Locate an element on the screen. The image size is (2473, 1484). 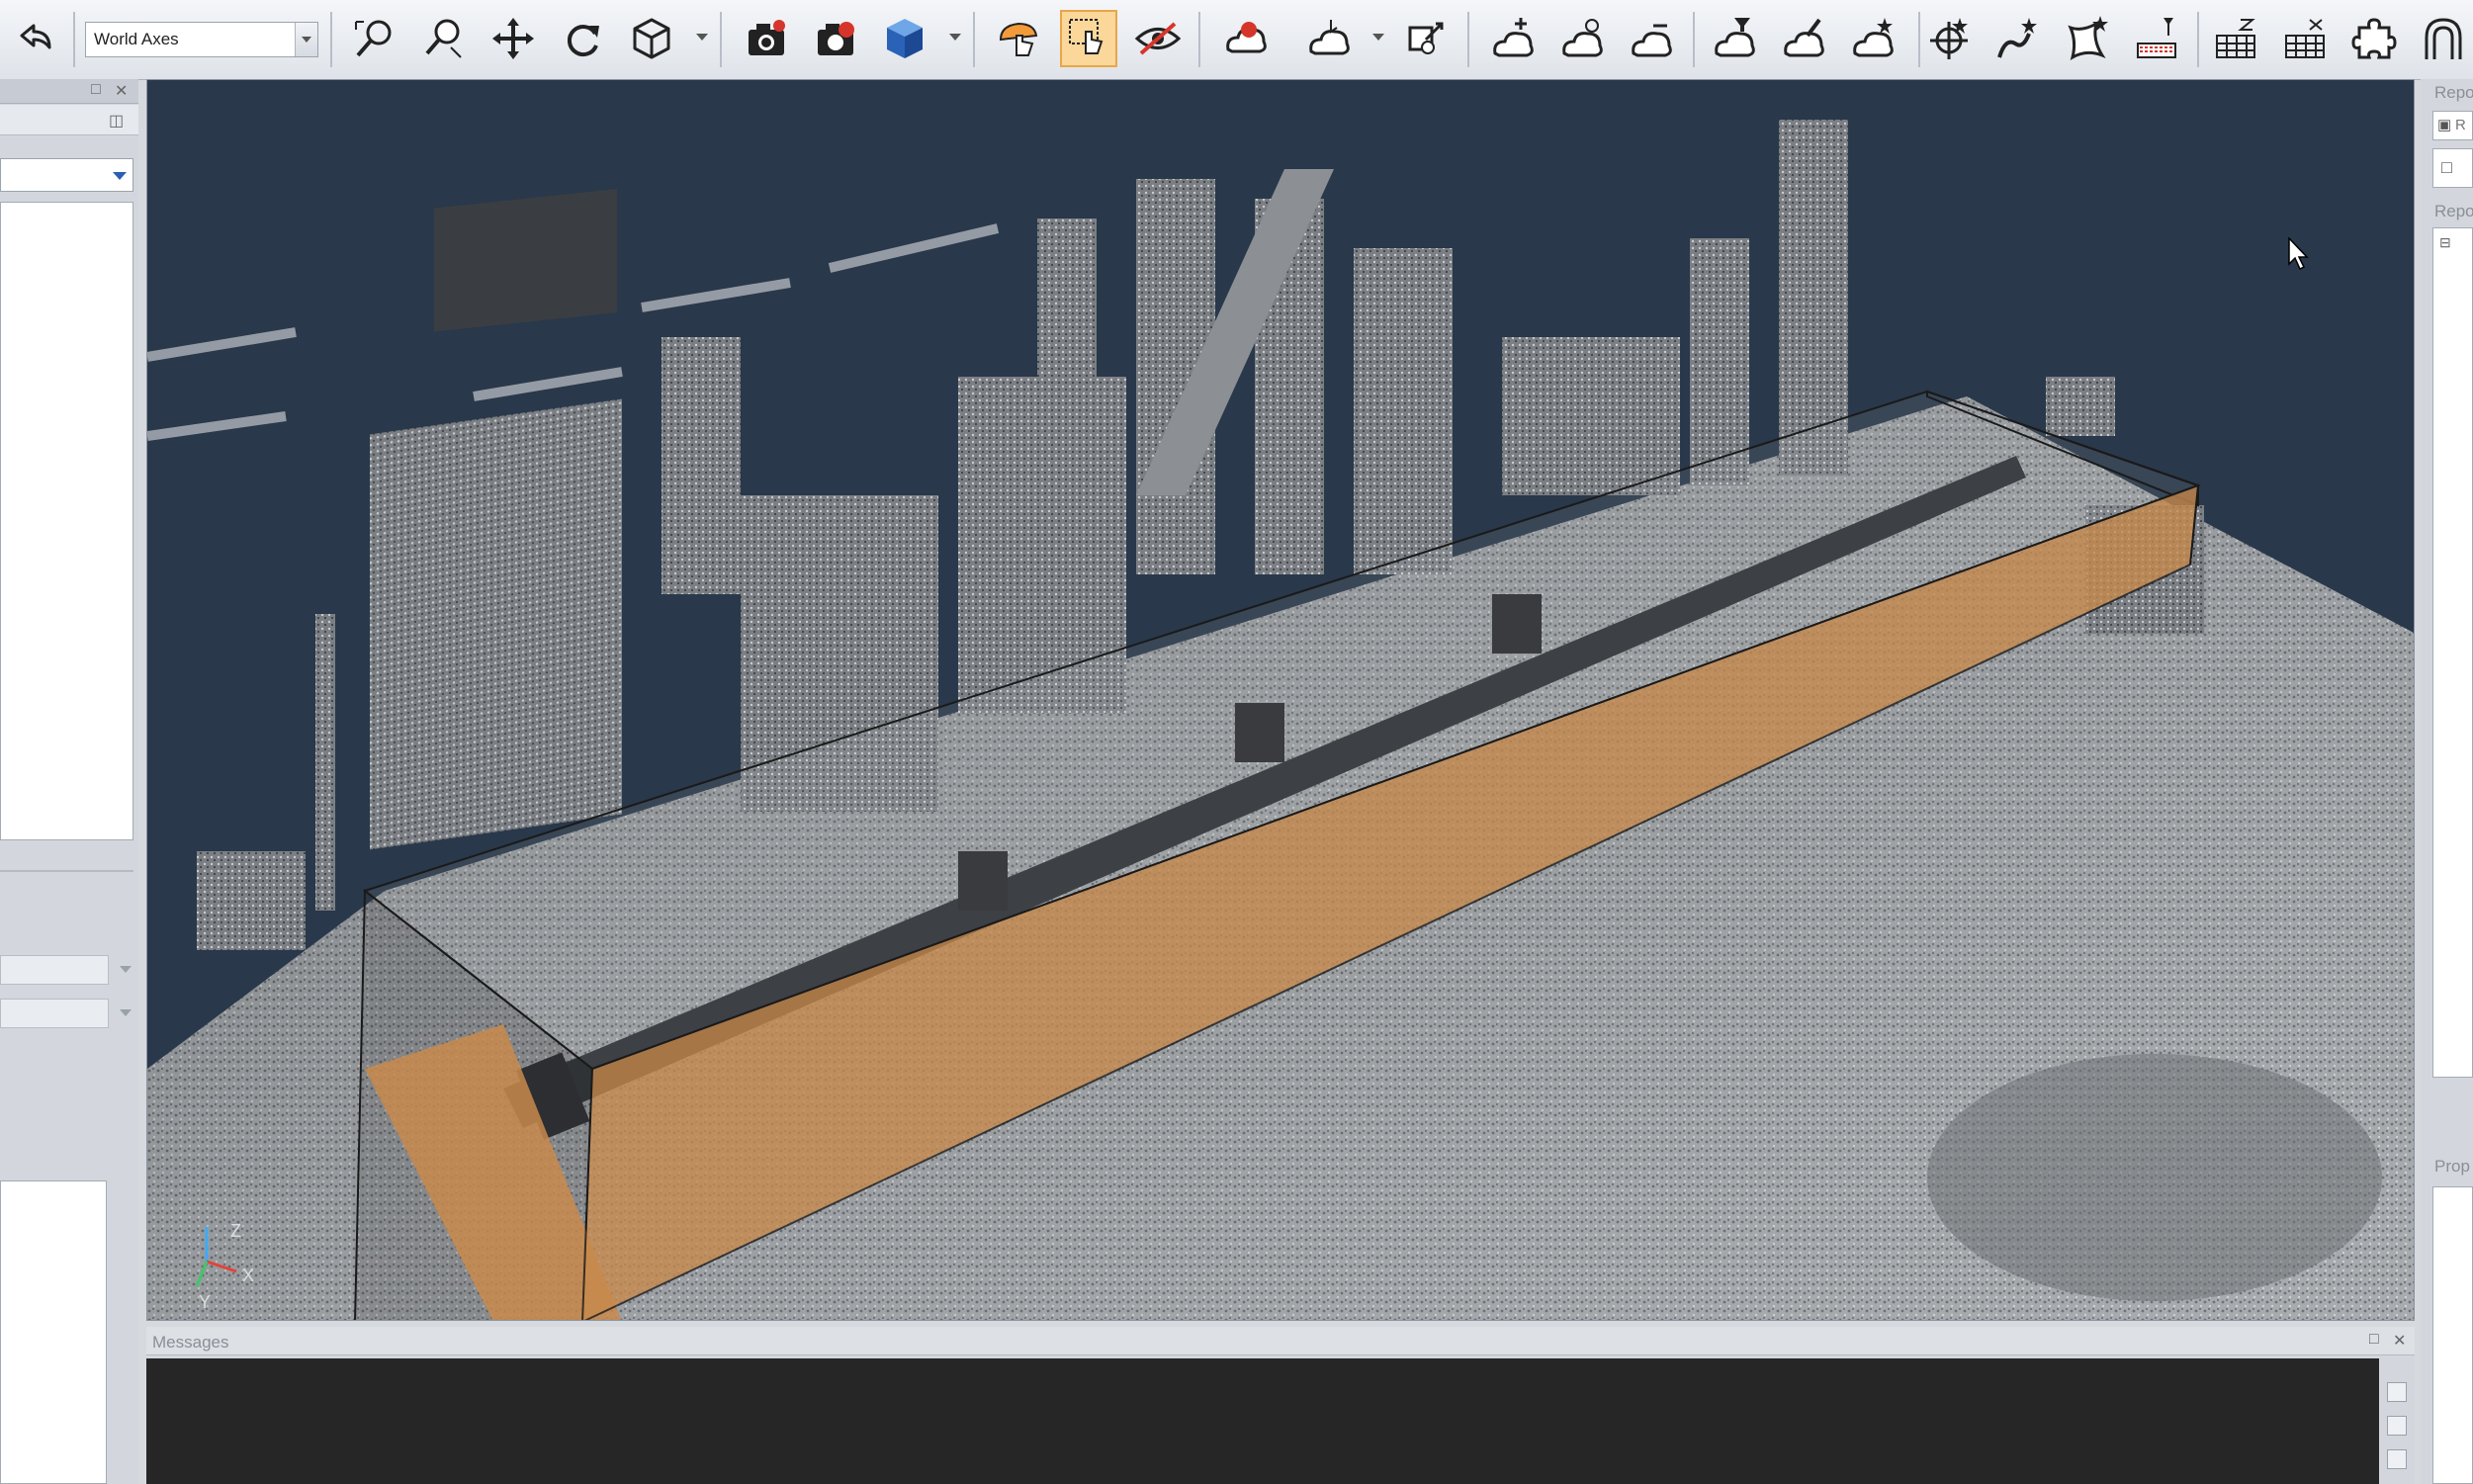
mesh-grid-icon is located at coordinates (2305, 38).